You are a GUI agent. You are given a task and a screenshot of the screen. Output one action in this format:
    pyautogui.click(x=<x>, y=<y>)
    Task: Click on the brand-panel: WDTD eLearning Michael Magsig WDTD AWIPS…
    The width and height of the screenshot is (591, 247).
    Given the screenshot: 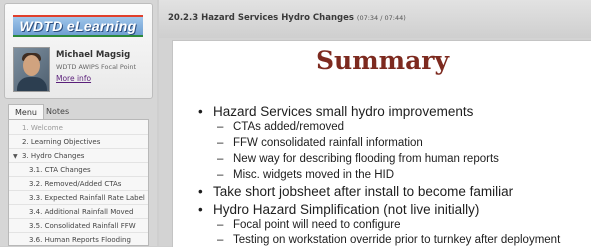 What is the action you would take?
    pyautogui.click(x=78, y=51)
    